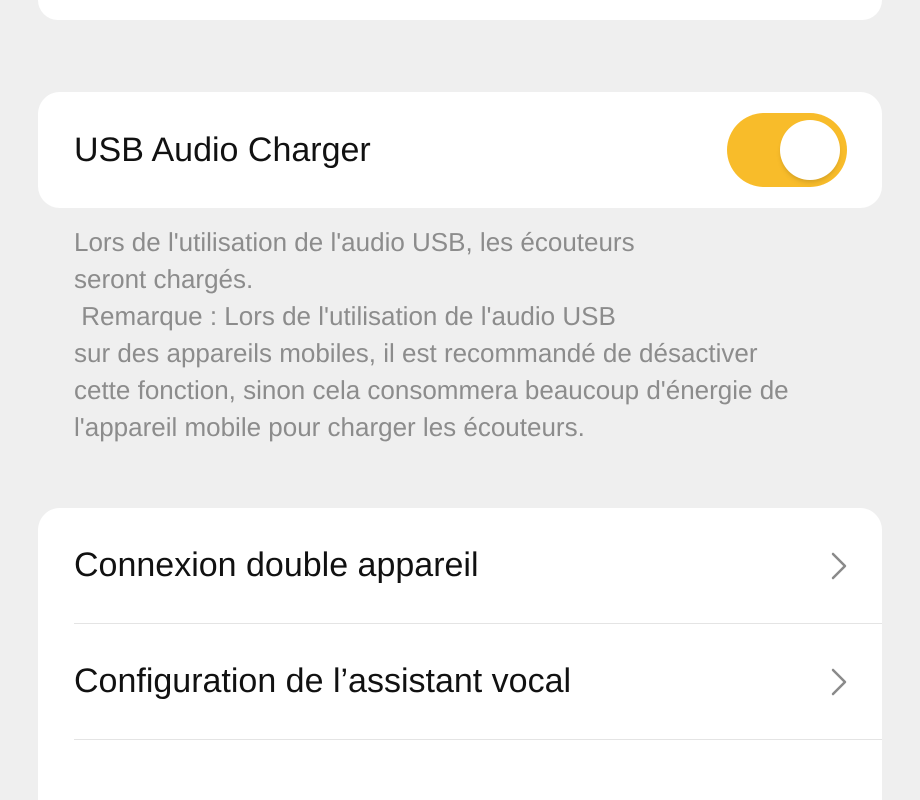 The width and height of the screenshot is (920, 800). What do you see at coordinates (478, 682) in the screenshot?
I see `menu-item: Configuration de l’assistant vocal` at bounding box center [478, 682].